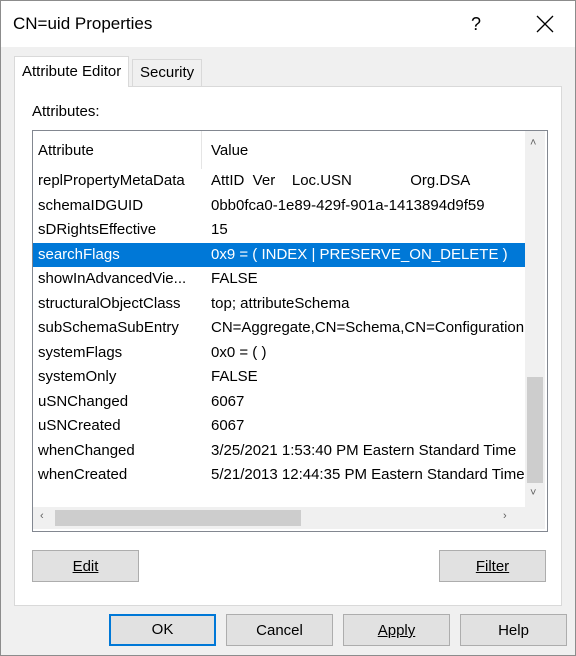  Describe the element at coordinates (91, 205) in the screenshot. I see `row-attribute-name: schemaIDGUID` at that location.